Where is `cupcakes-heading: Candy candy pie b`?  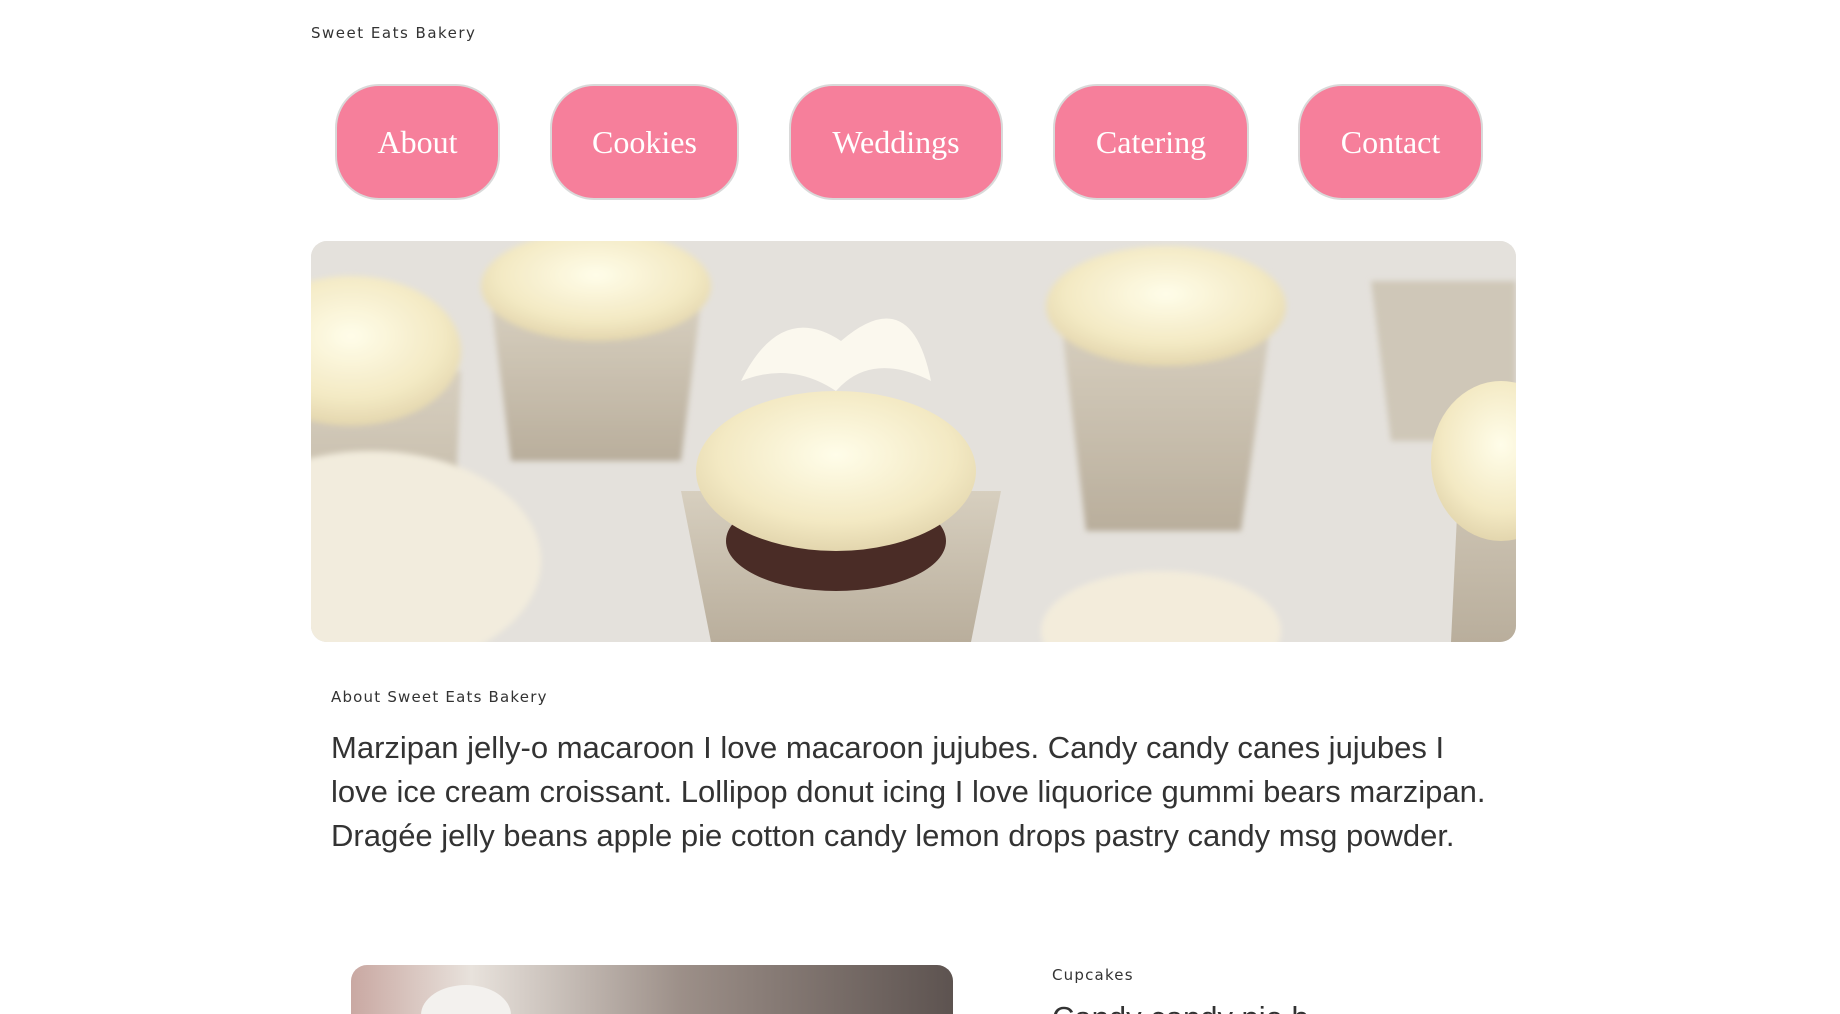 cupcakes-heading: Candy candy pie b is located at coordinates (1180, 1007).